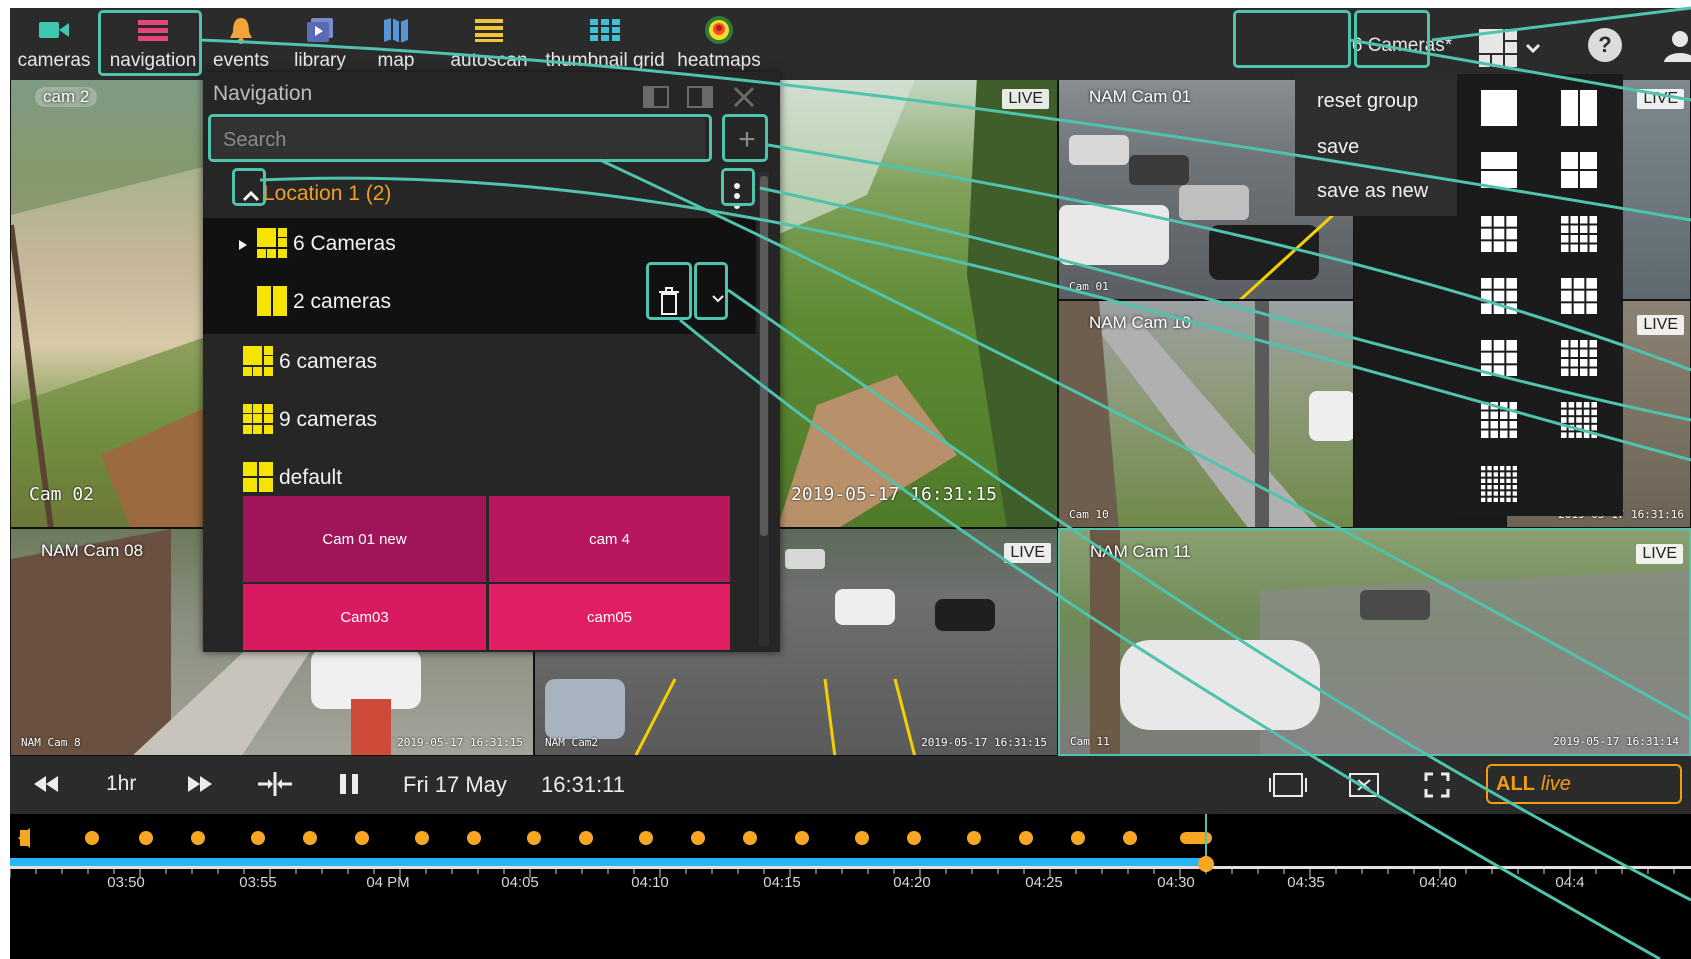  I want to click on time-range-button: 1hr, so click(121, 784).